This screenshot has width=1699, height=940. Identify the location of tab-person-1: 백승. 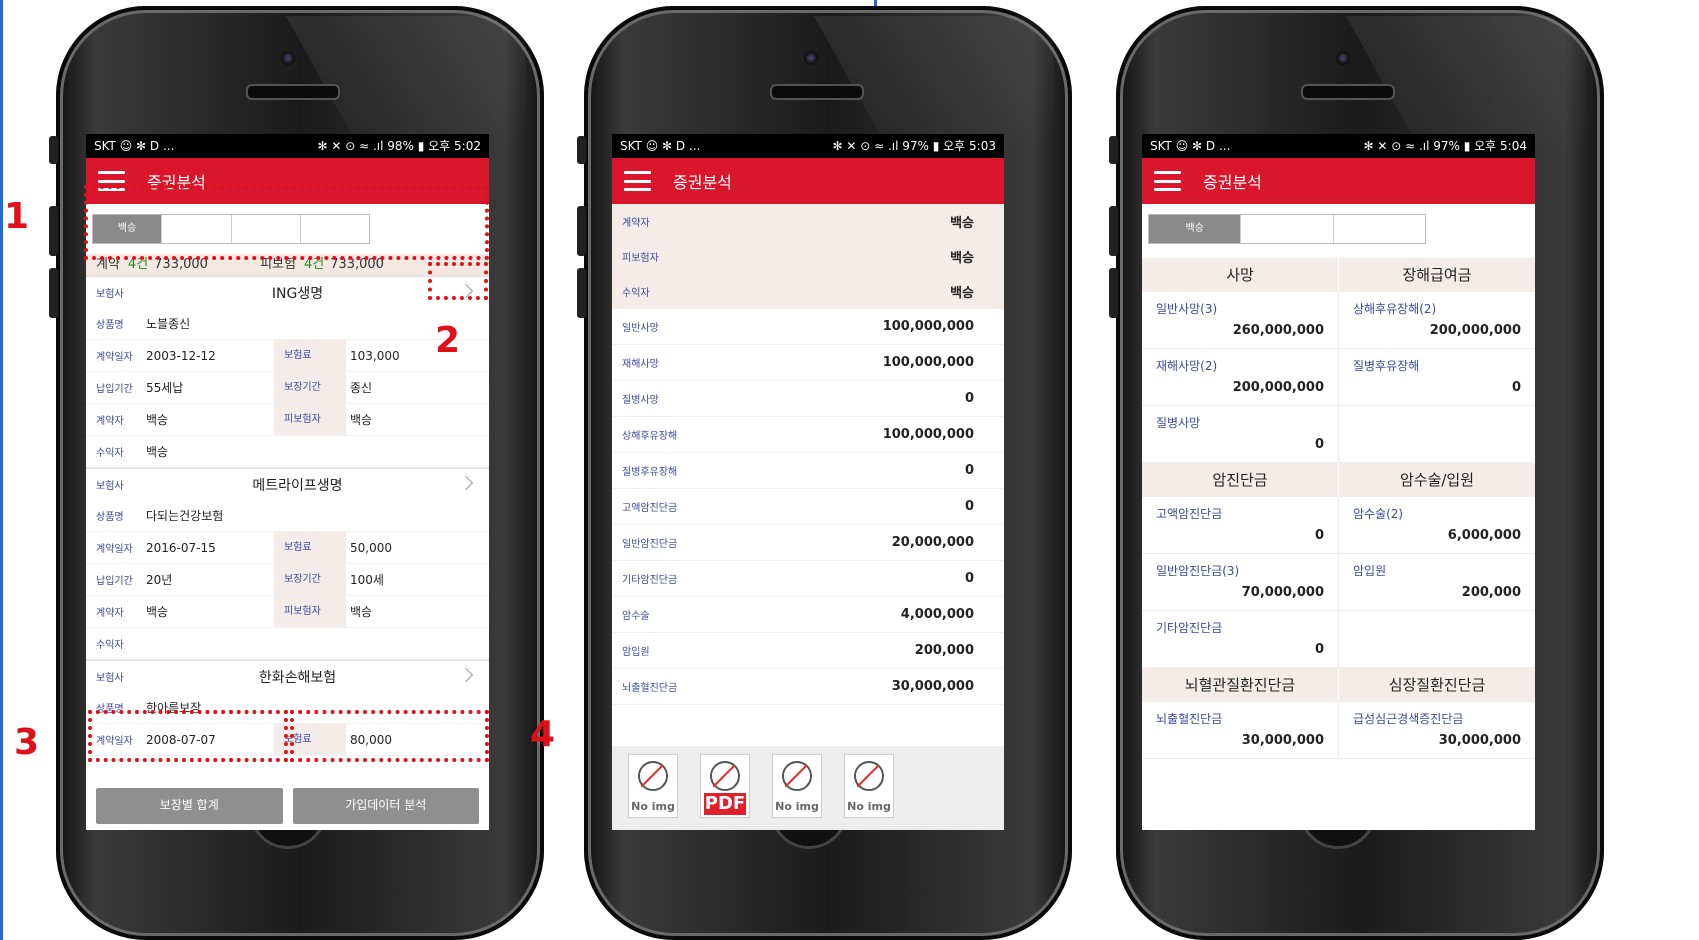
(1195, 229).